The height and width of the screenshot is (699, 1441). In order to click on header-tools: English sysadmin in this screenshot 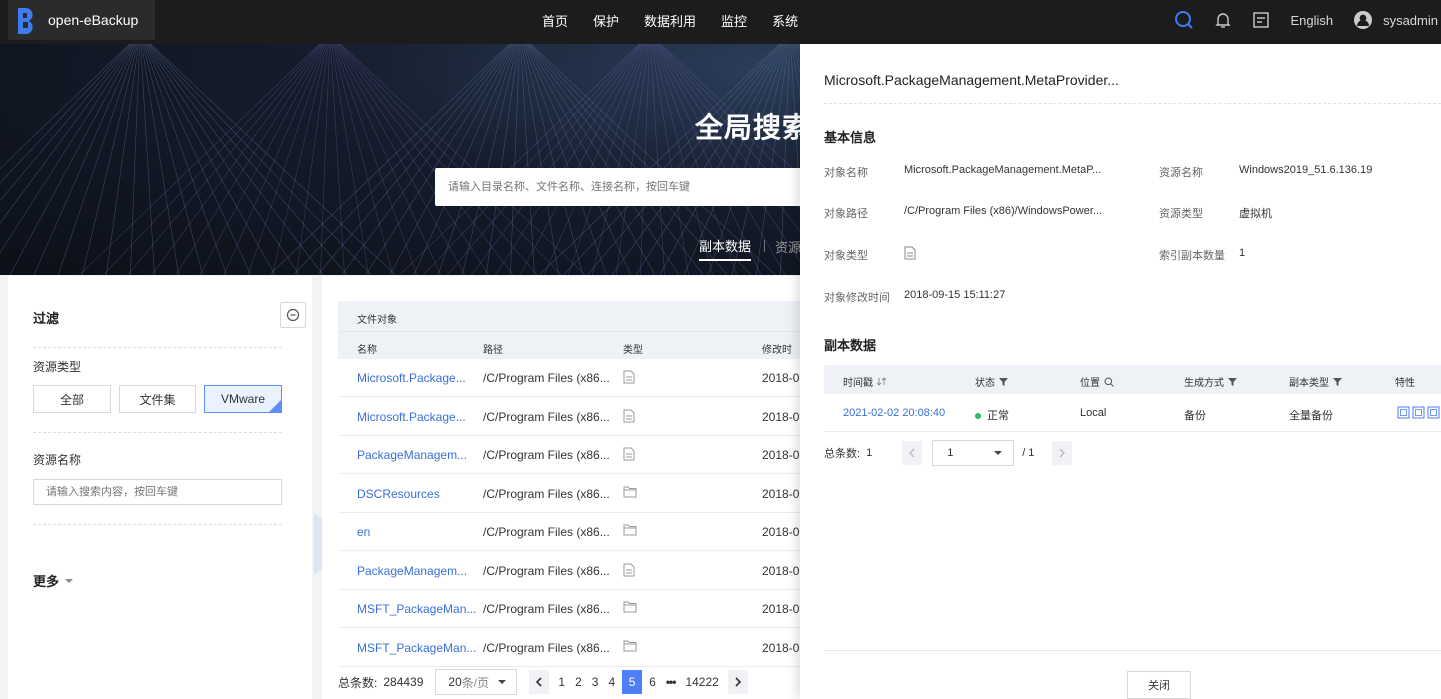, I will do `click(1297, 20)`.